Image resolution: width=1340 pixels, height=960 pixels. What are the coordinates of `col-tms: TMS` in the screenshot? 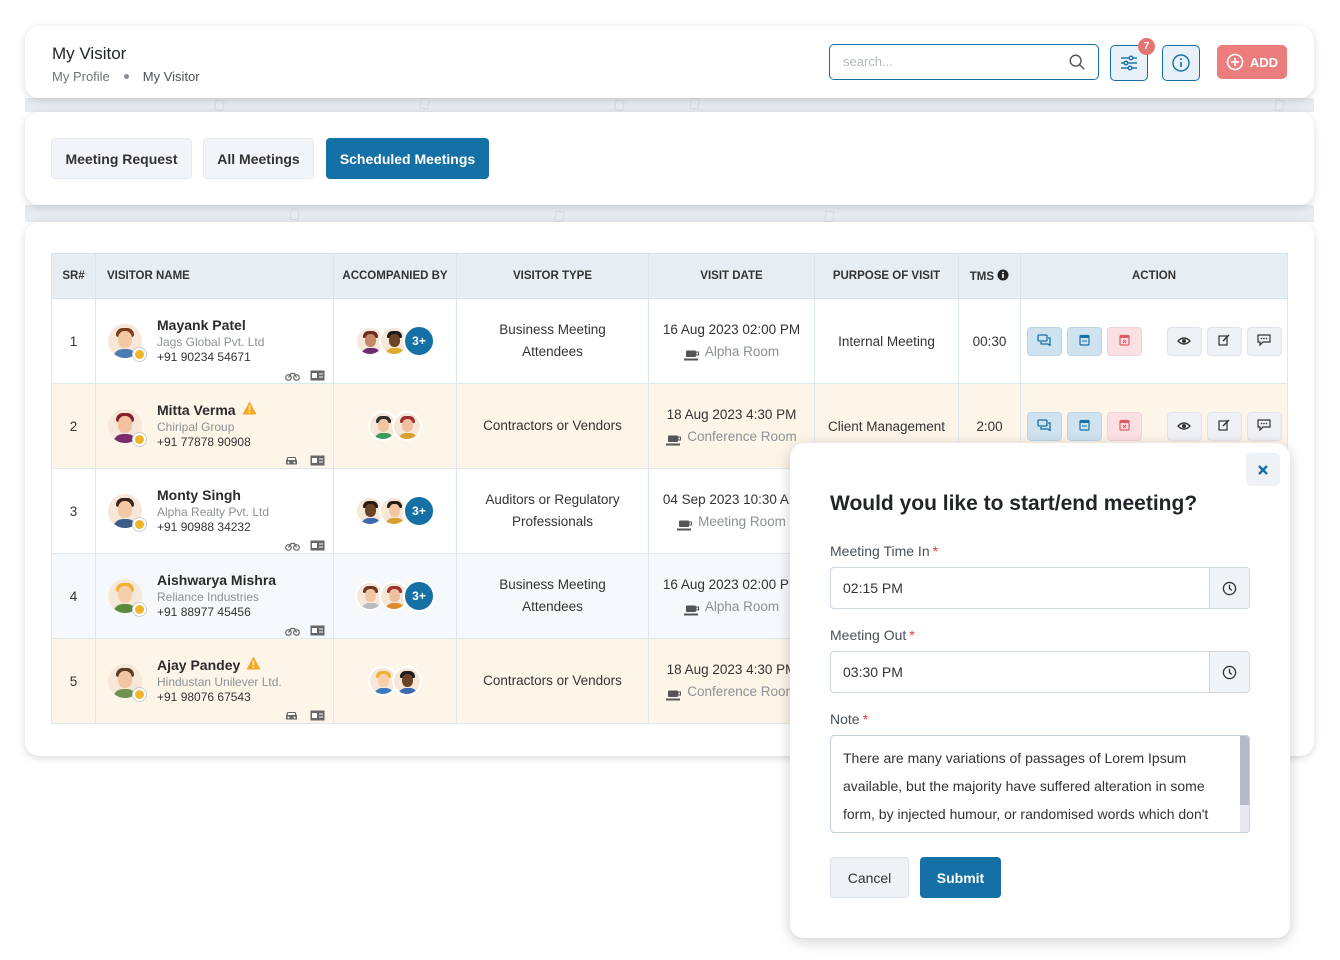 It's located at (989, 276).